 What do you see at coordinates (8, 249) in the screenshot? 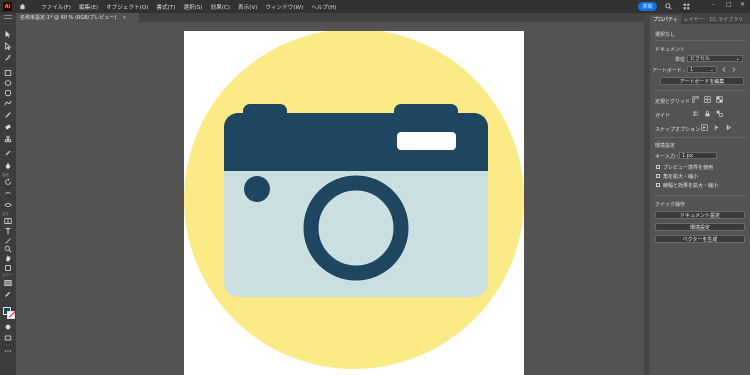
I see `zoom-tool-icon` at bounding box center [8, 249].